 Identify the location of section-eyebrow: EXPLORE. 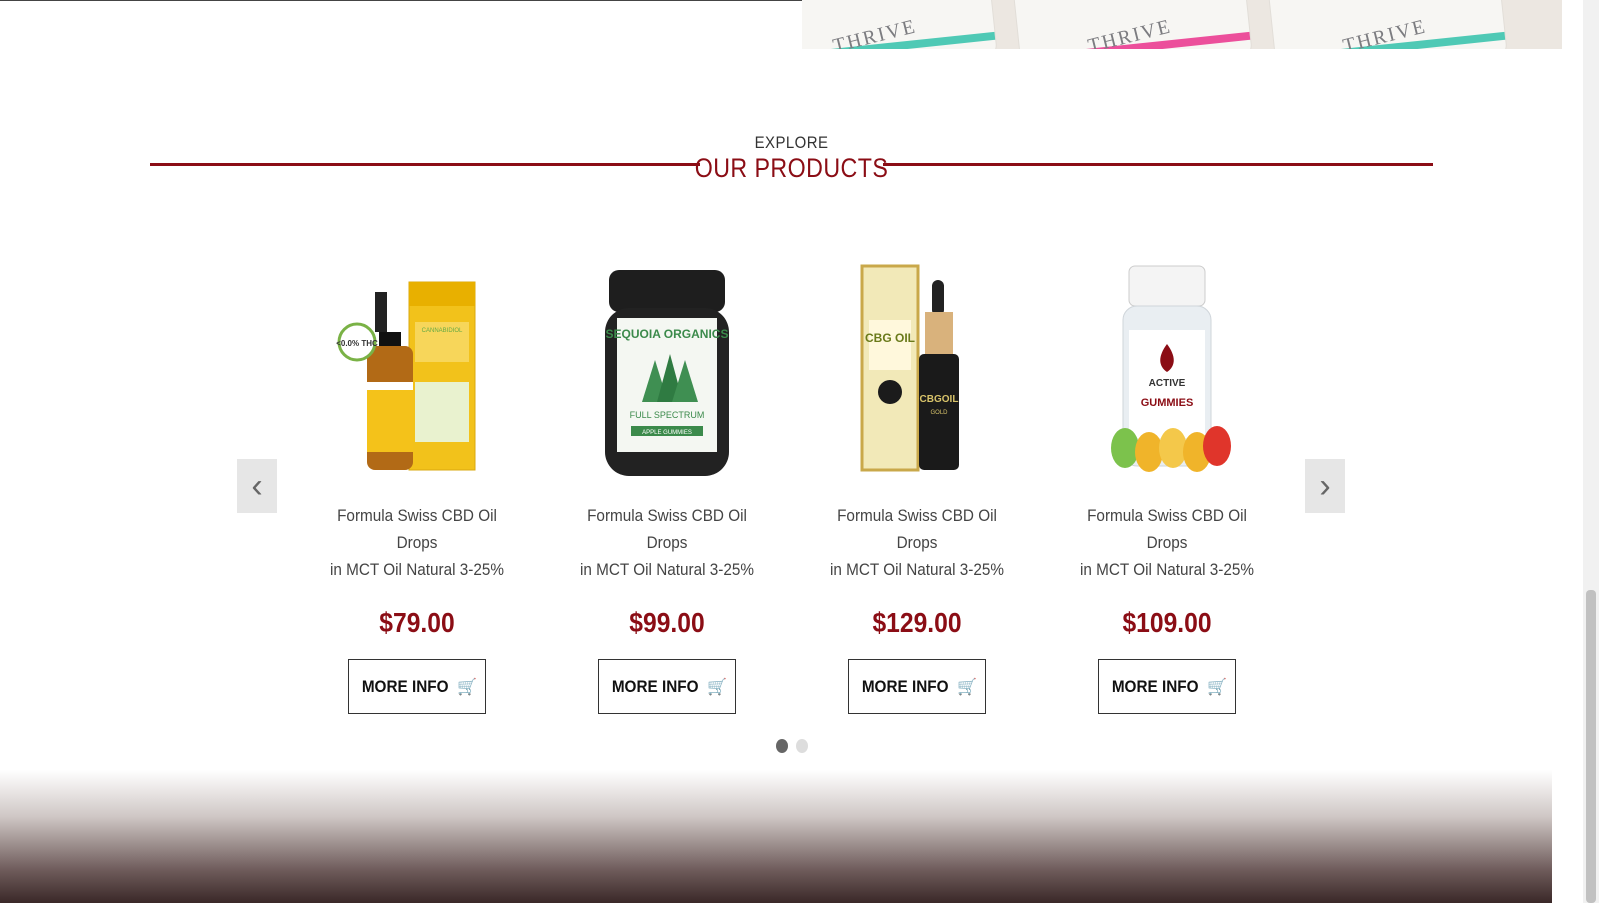
(791, 142).